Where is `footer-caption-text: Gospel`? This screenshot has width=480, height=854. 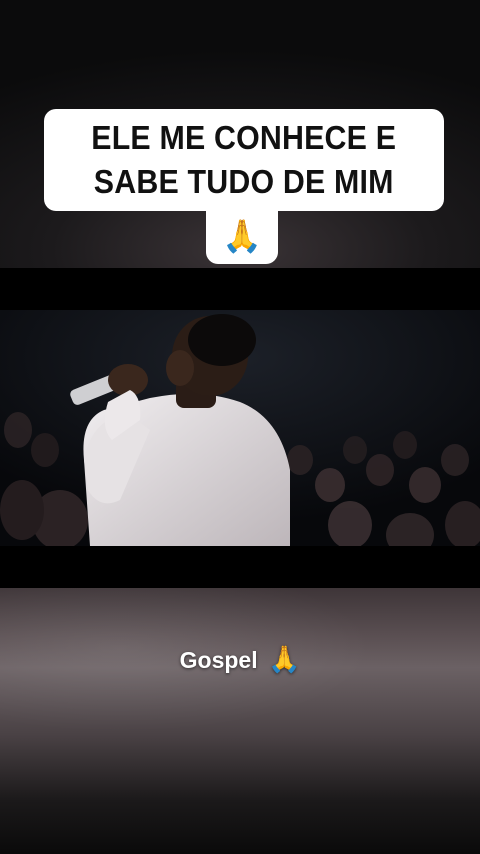 footer-caption-text: Gospel is located at coordinates (218, 660).